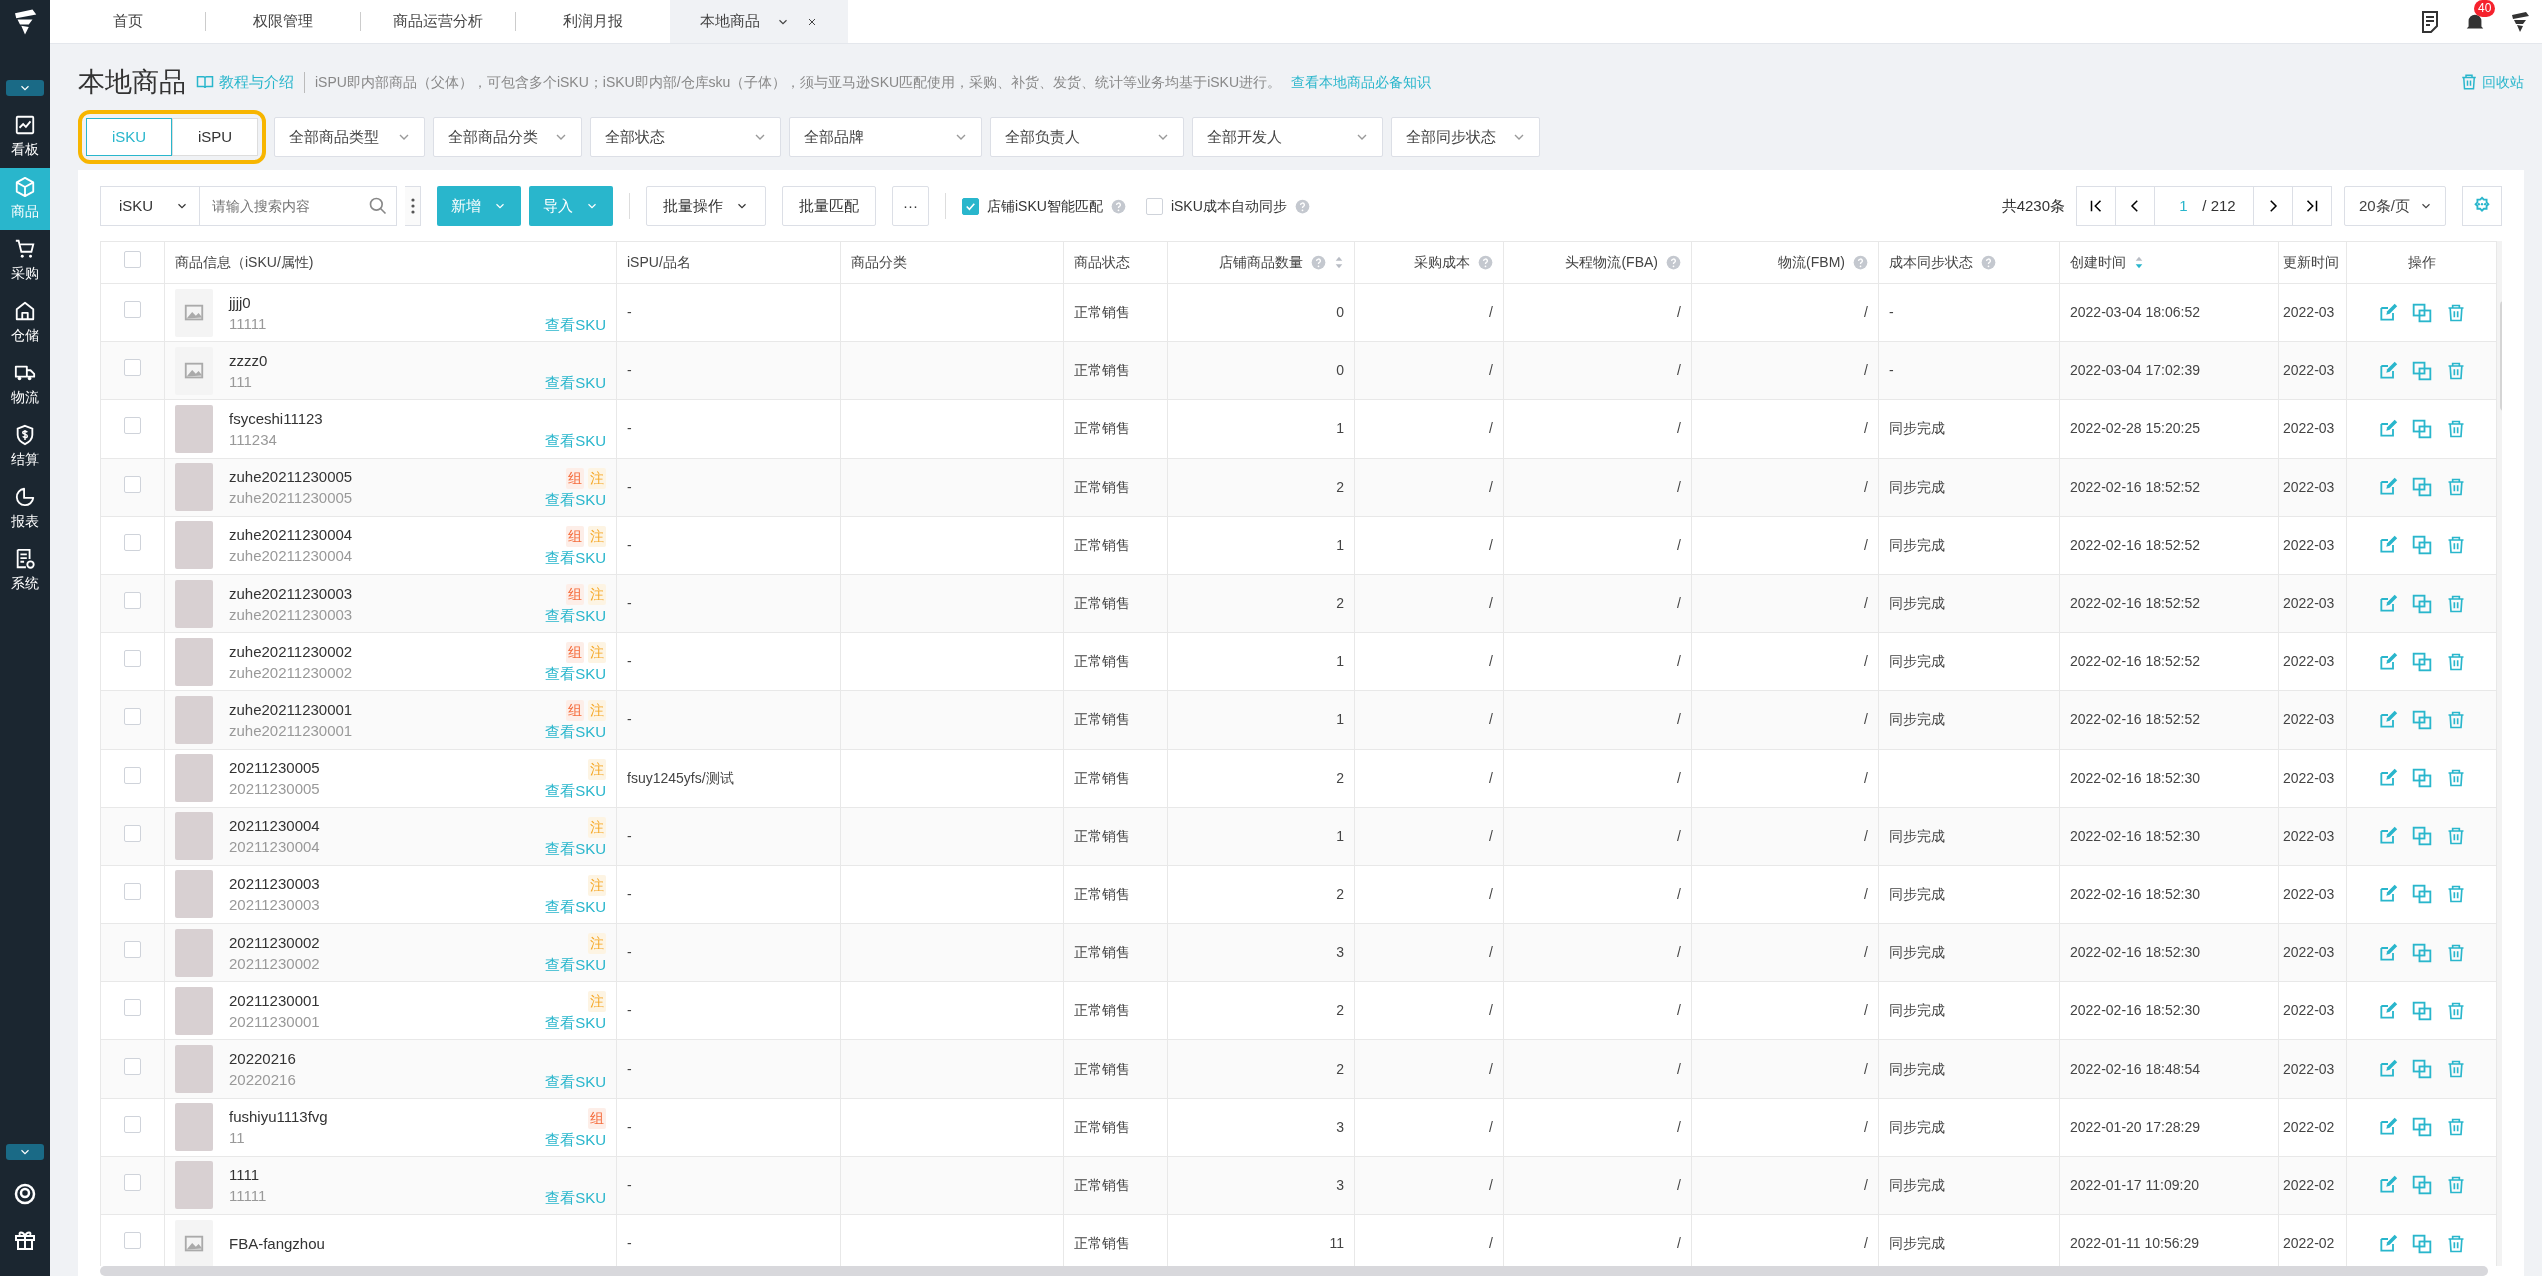 Image resolution: width=2542 pixels, height=1276 pixels. What do you see at coordinates (25, 261) in the screenshot?
I see `sidebar-item: 采购` at bounding box center [25, 261].